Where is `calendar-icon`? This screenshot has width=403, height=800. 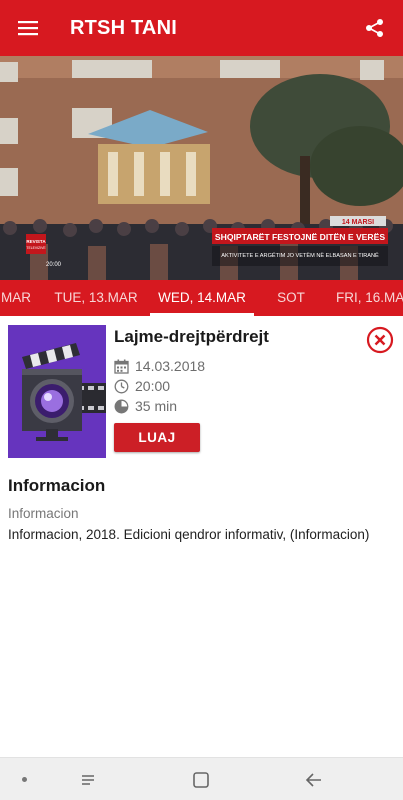 calendar-icon is located at coordinates (121, 366).